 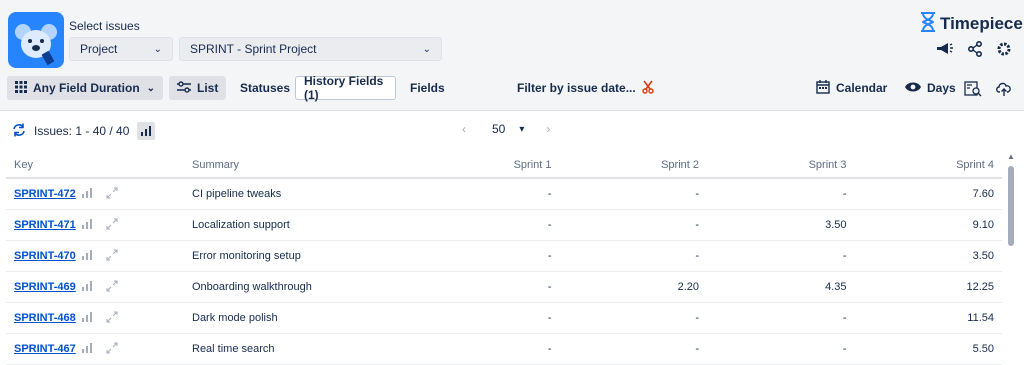 What do you see at coordinates (913, 88) in the screenshot?
I see `eye-icon` at bounding box center [913, 88].